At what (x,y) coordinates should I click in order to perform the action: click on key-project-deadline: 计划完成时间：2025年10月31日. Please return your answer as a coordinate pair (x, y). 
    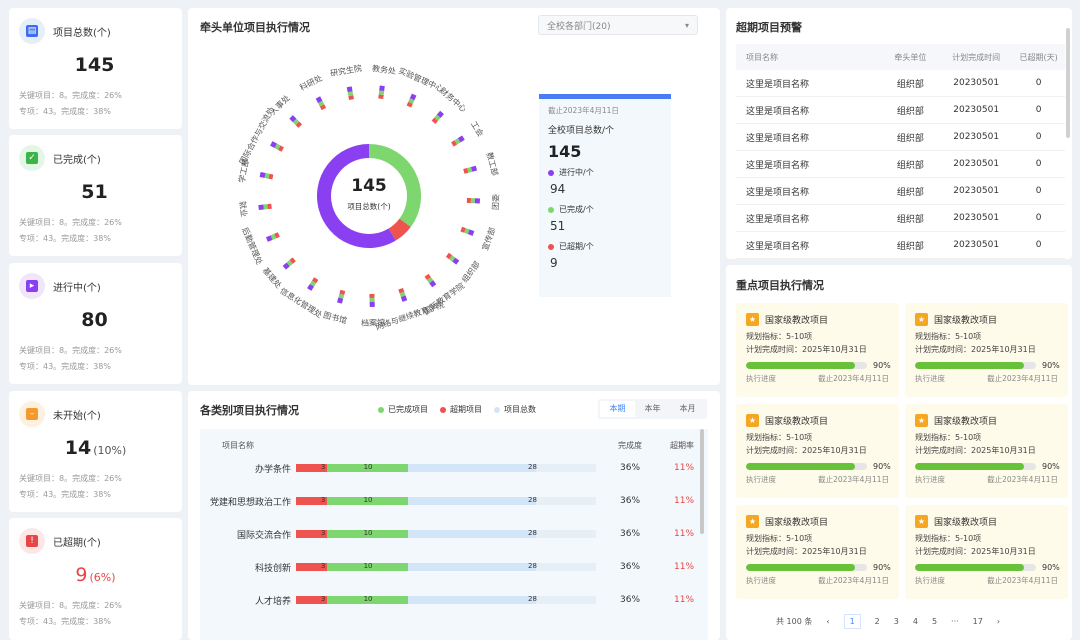
    Looking at the image, I should click on (806, 551).